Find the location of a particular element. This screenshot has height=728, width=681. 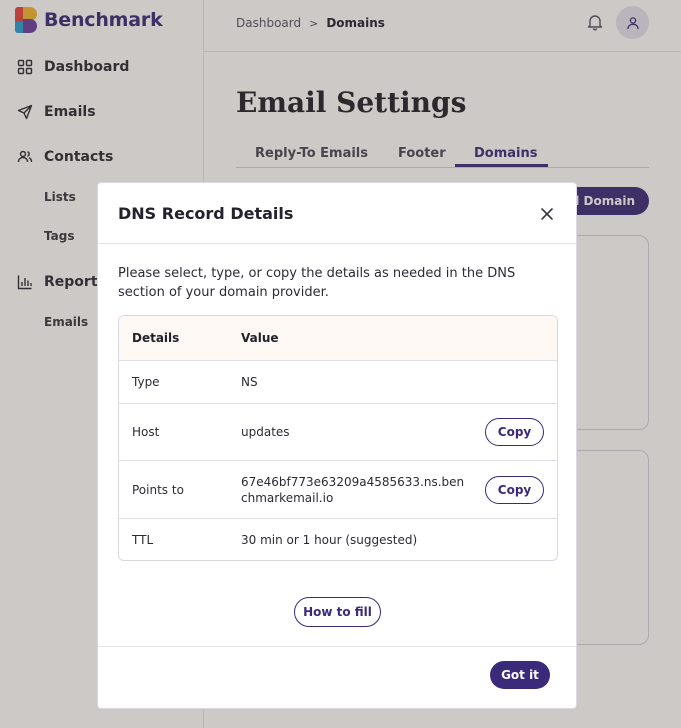

modal-title: DNS Record Details is located at coordinates (206, 213).